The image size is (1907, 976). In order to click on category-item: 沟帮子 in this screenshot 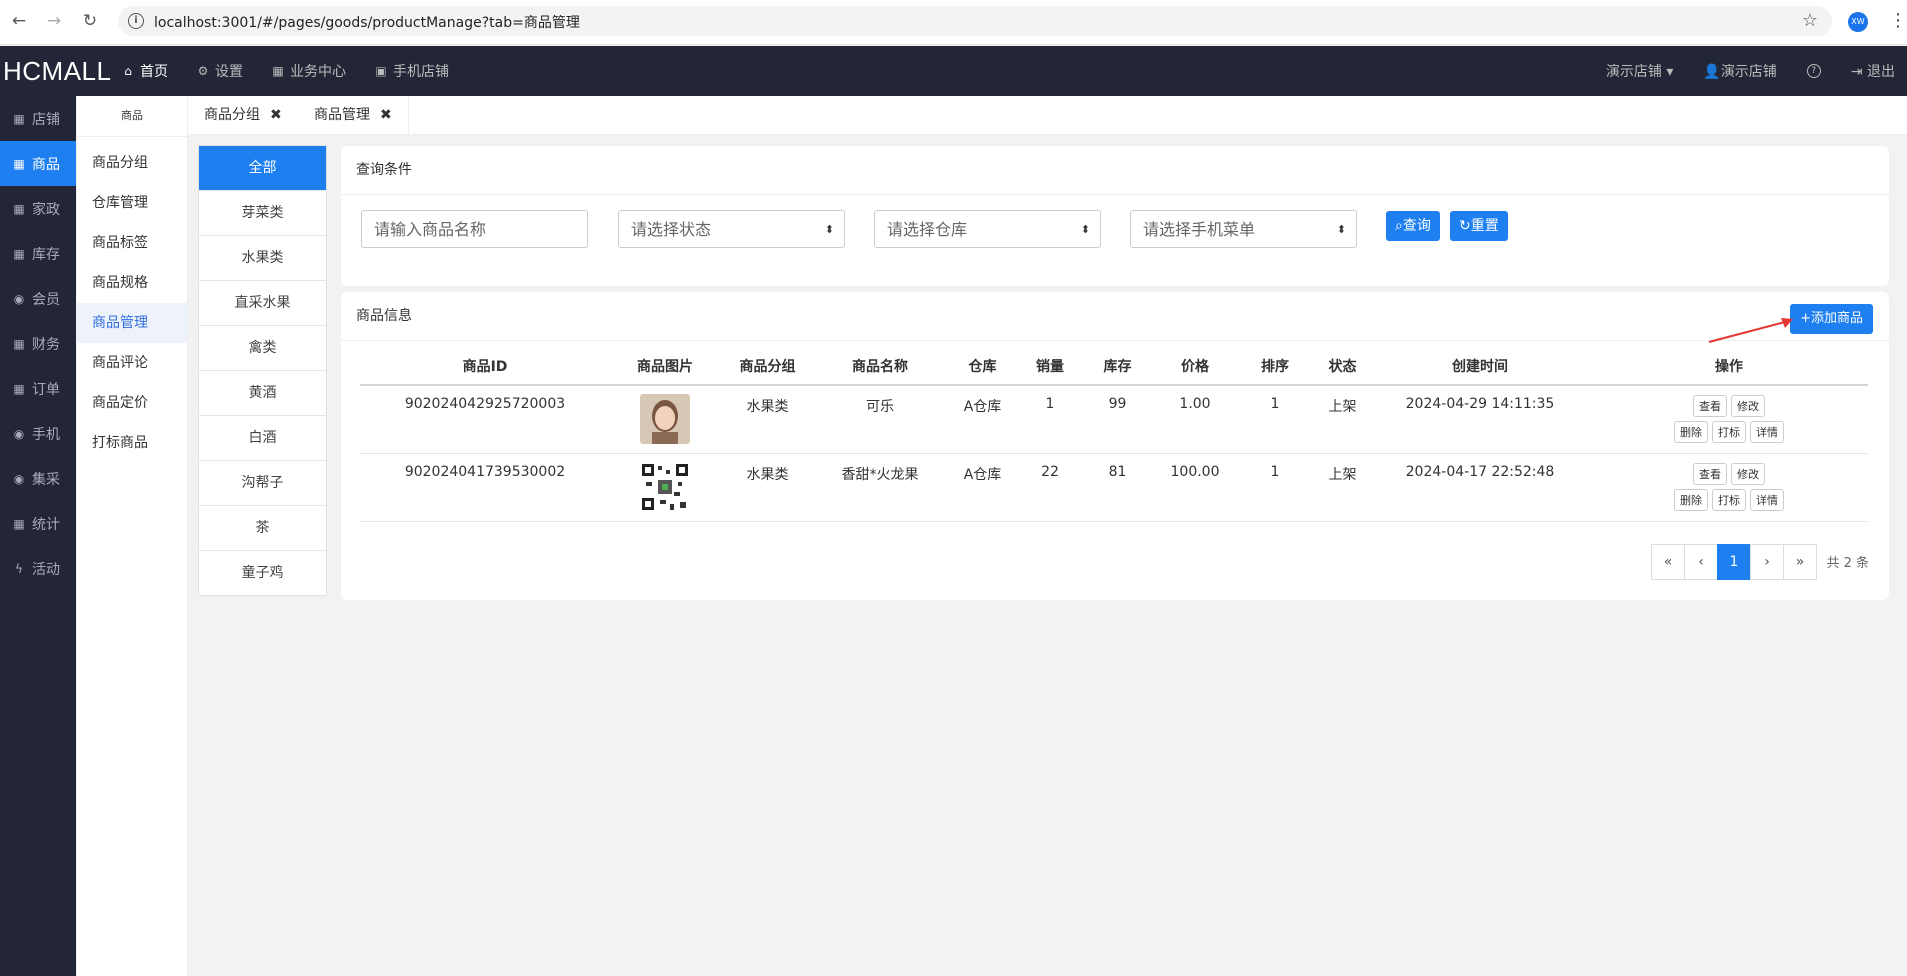, I will do `click(262, 482)`.